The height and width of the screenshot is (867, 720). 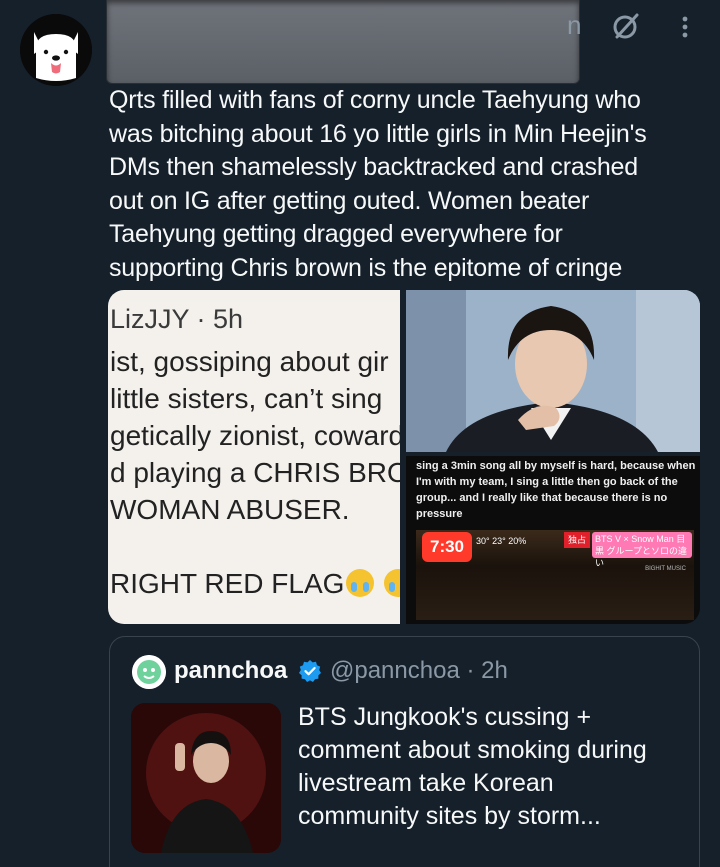 What do you see at coordinates (472, 750) in the screenshot?
I see `quoted-text-line: comment about smoking during` at bounding box center [472, 750].